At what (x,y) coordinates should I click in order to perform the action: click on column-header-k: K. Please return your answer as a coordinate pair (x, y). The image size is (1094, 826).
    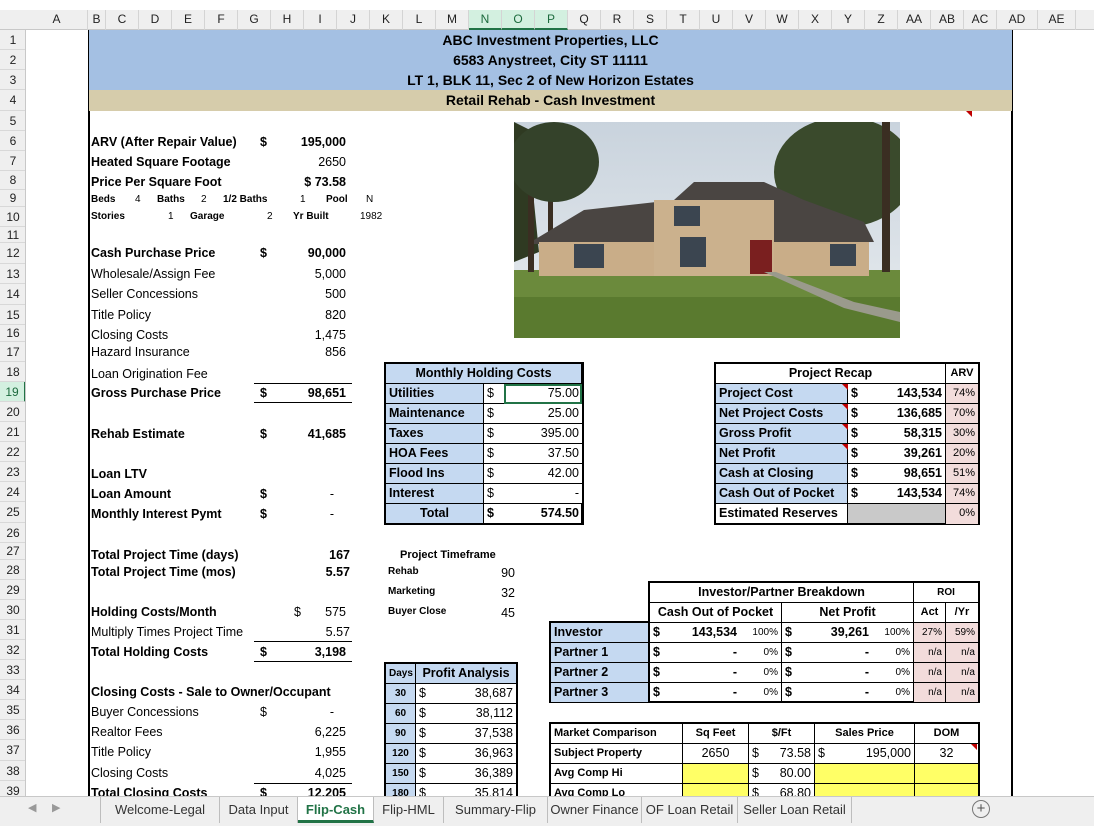
    Looking at the image, I should click on (386, 20).